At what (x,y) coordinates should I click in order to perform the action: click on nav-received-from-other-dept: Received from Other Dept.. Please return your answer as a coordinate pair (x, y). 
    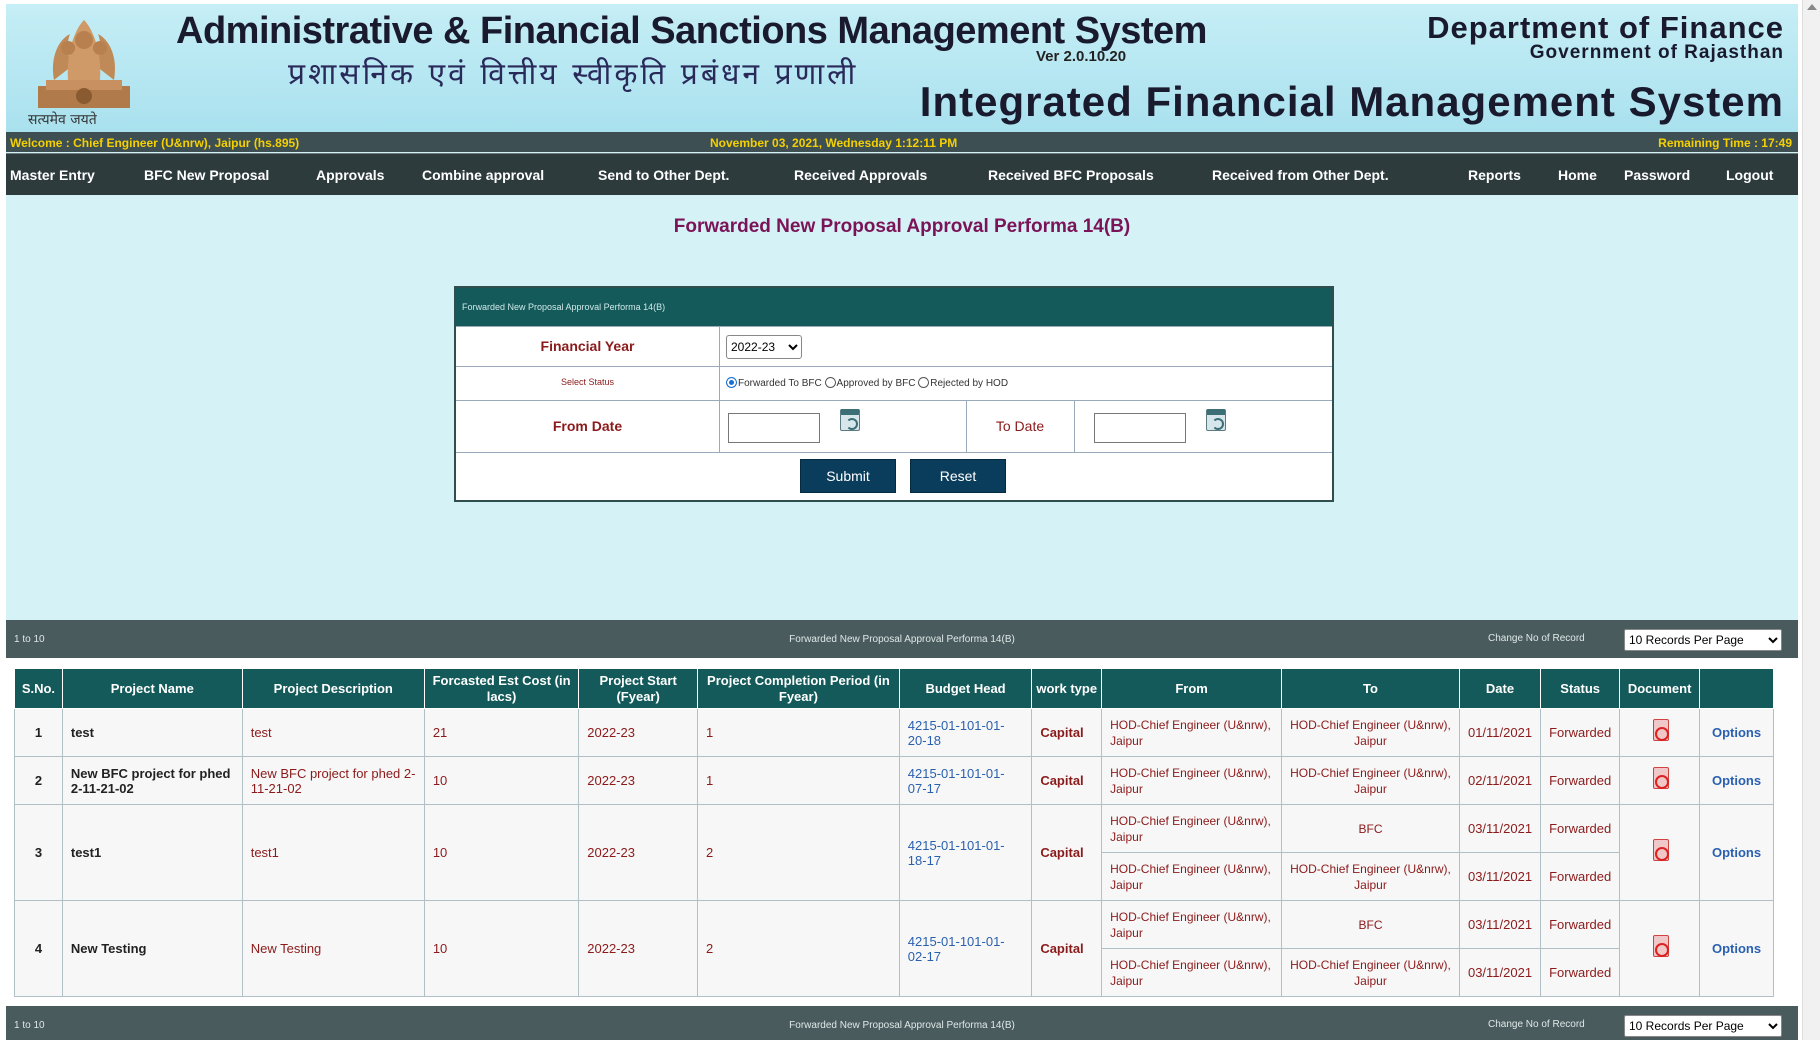
    Looking at the image, I should click on (1300, 175).